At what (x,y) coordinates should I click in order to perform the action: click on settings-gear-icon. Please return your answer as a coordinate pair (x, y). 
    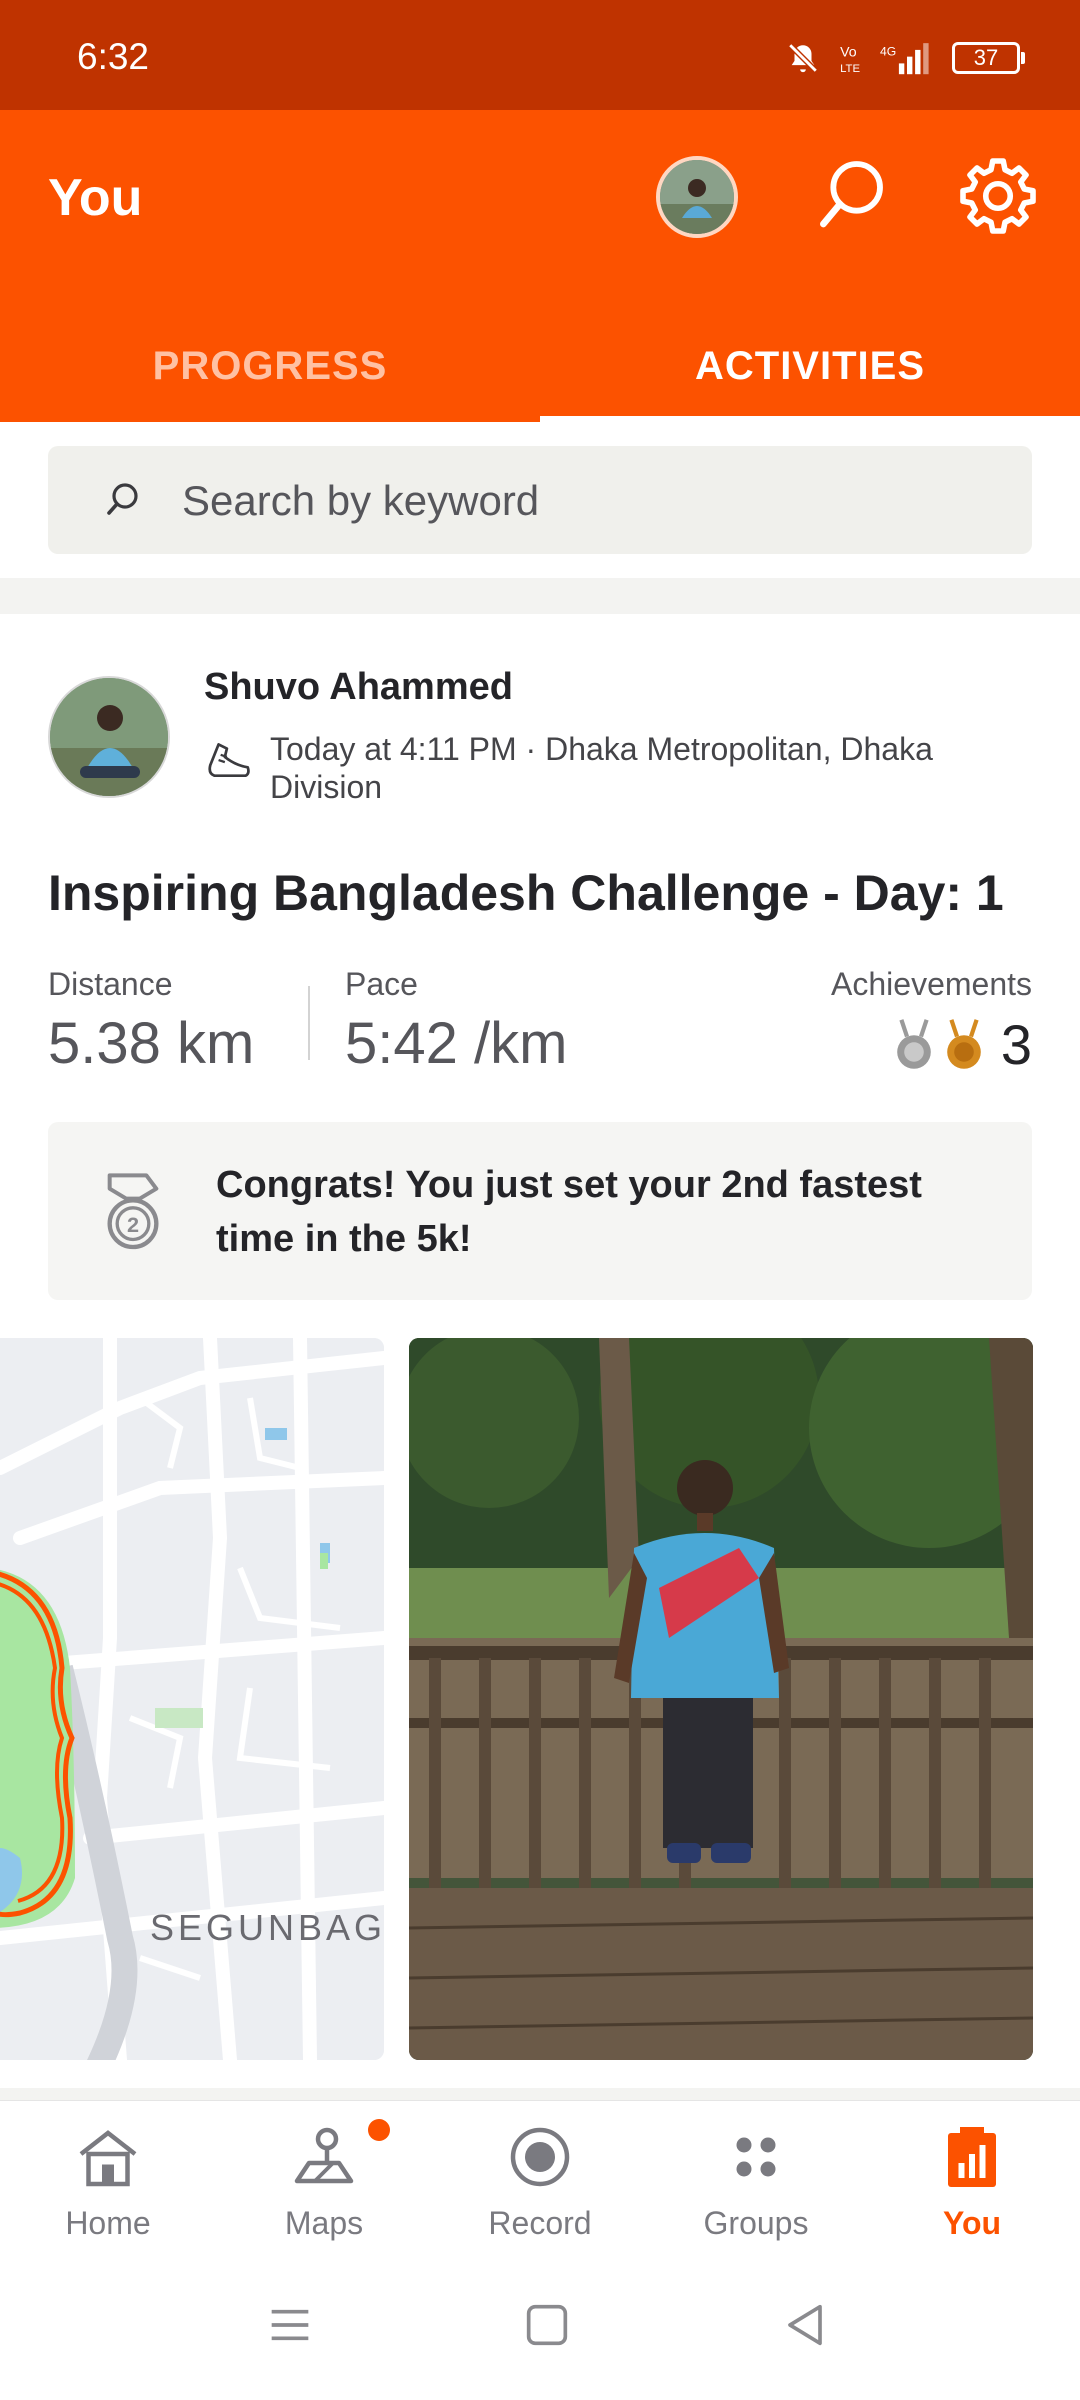
    Looking at the image, I should click on (998, 196).